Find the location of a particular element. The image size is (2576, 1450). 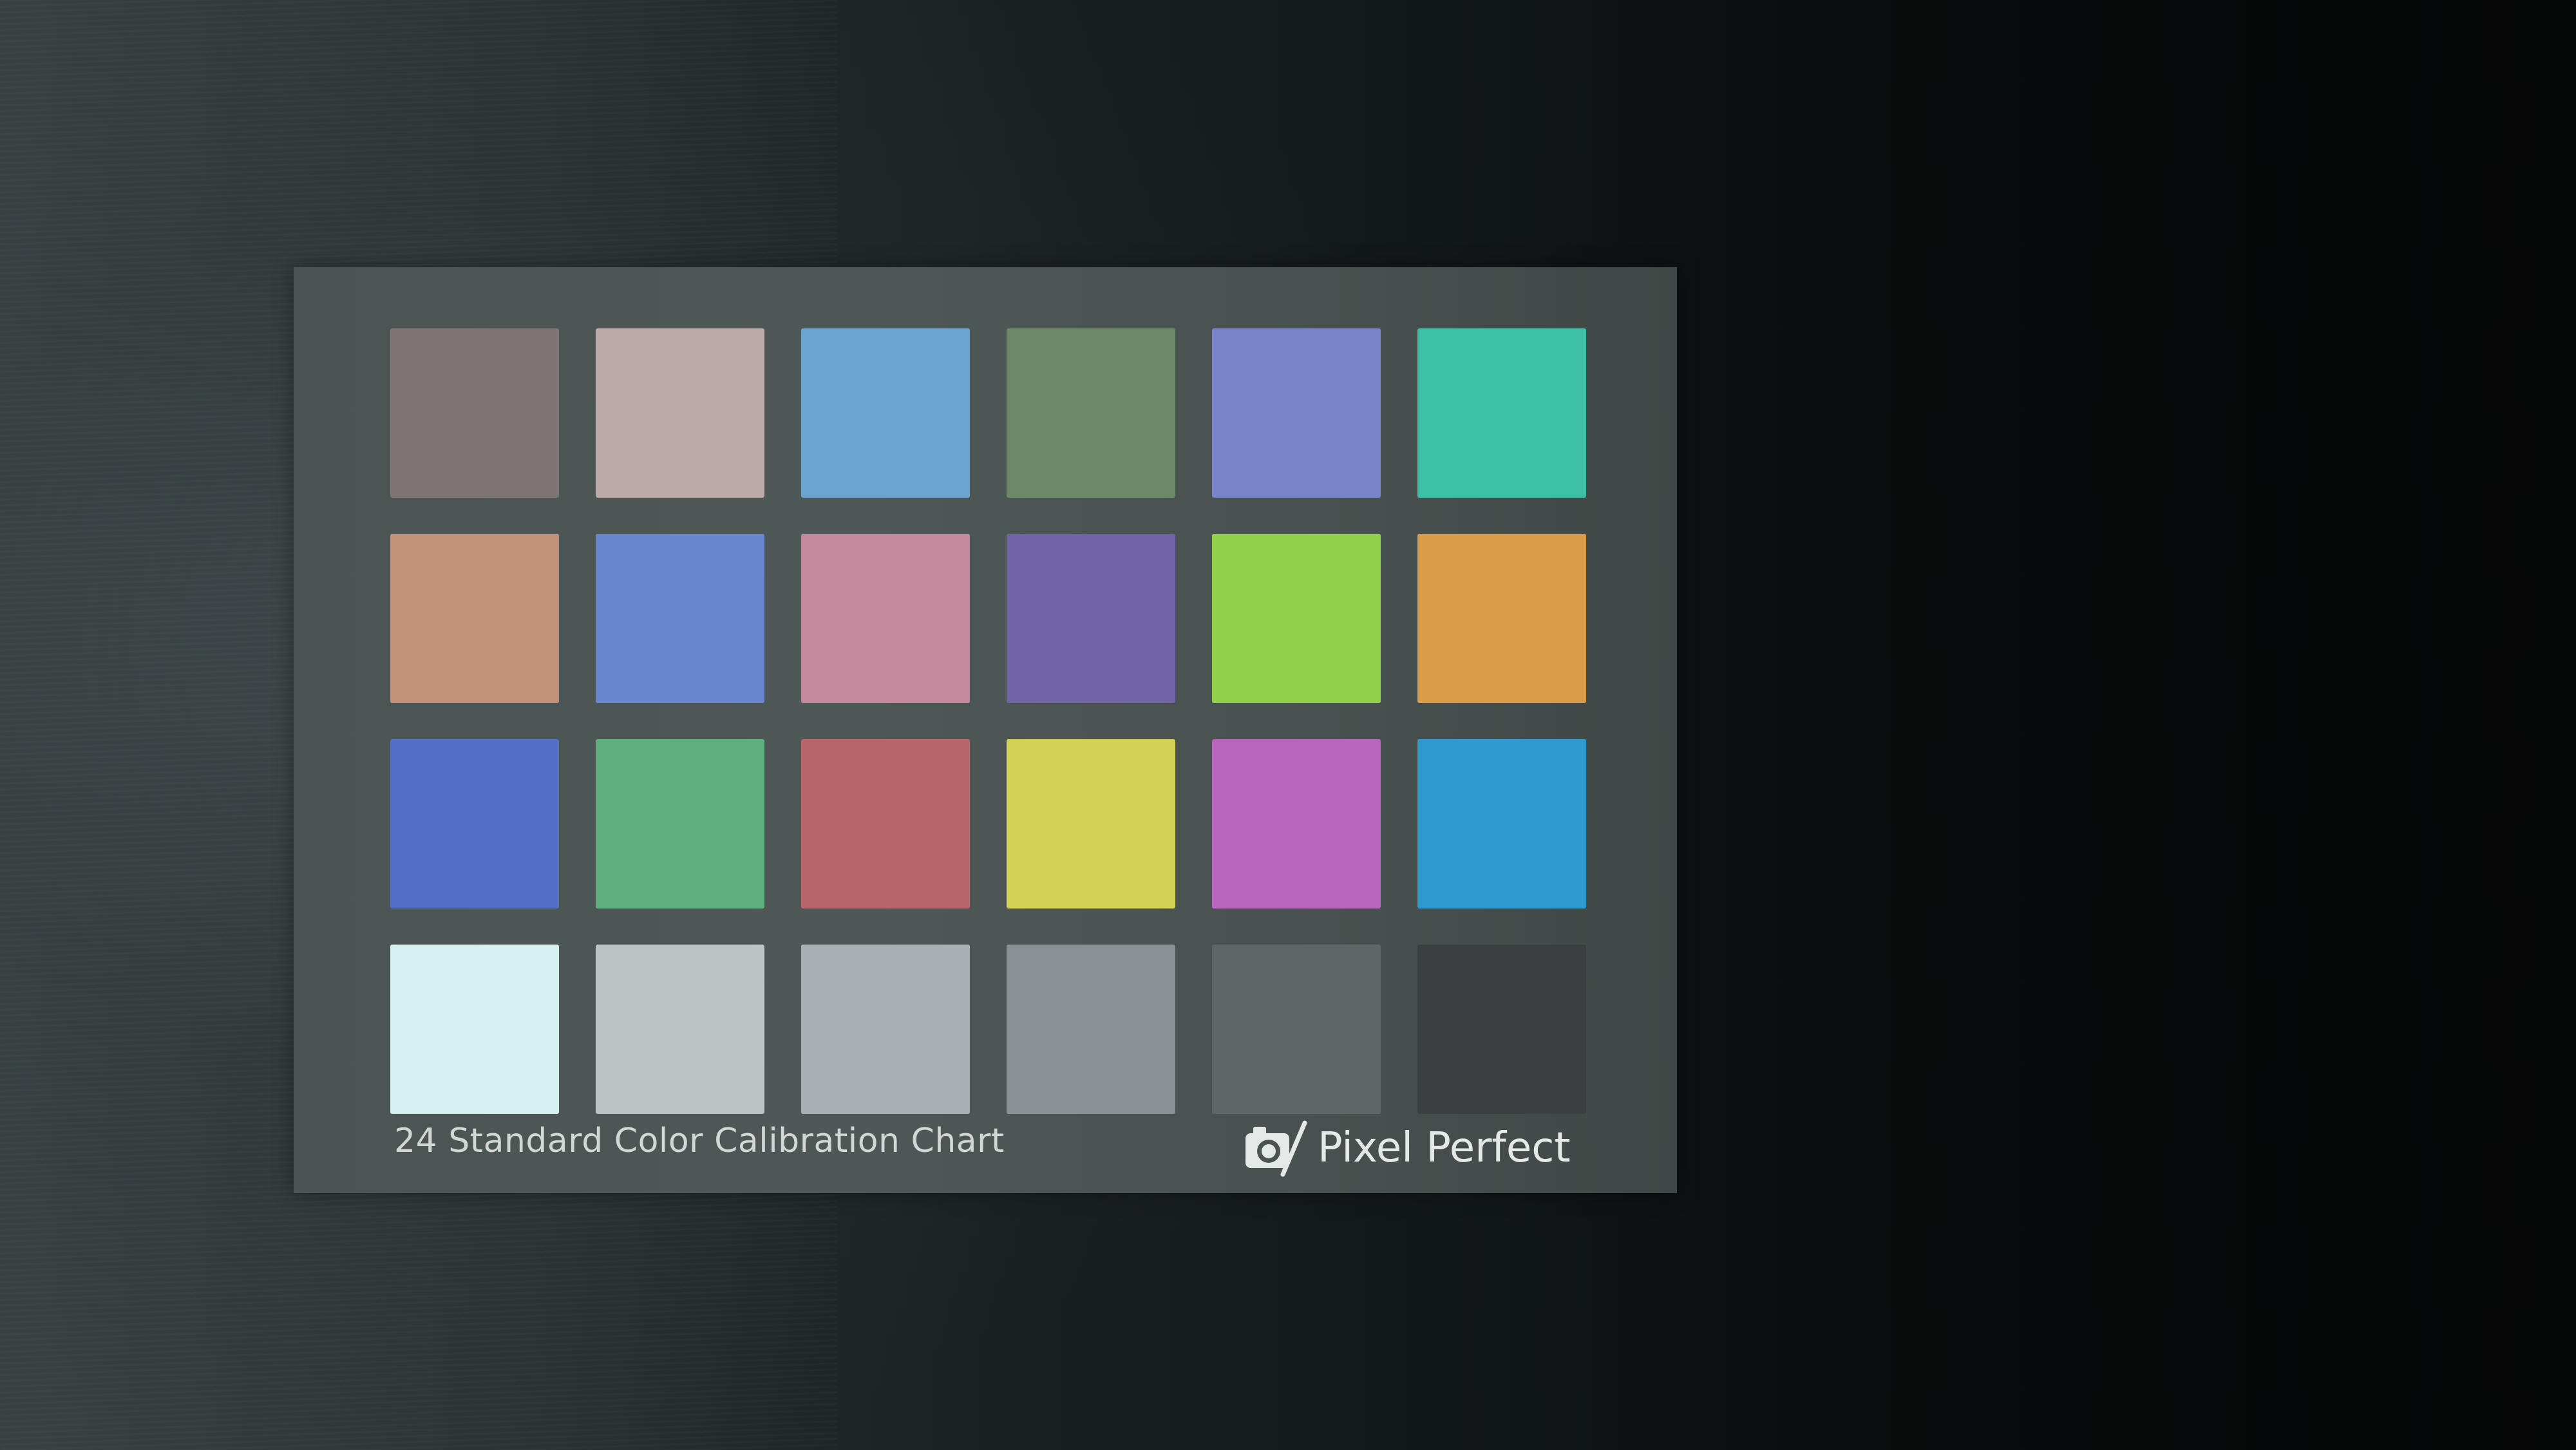

camera-slash-icon is located at coordinates (1276, 1148).